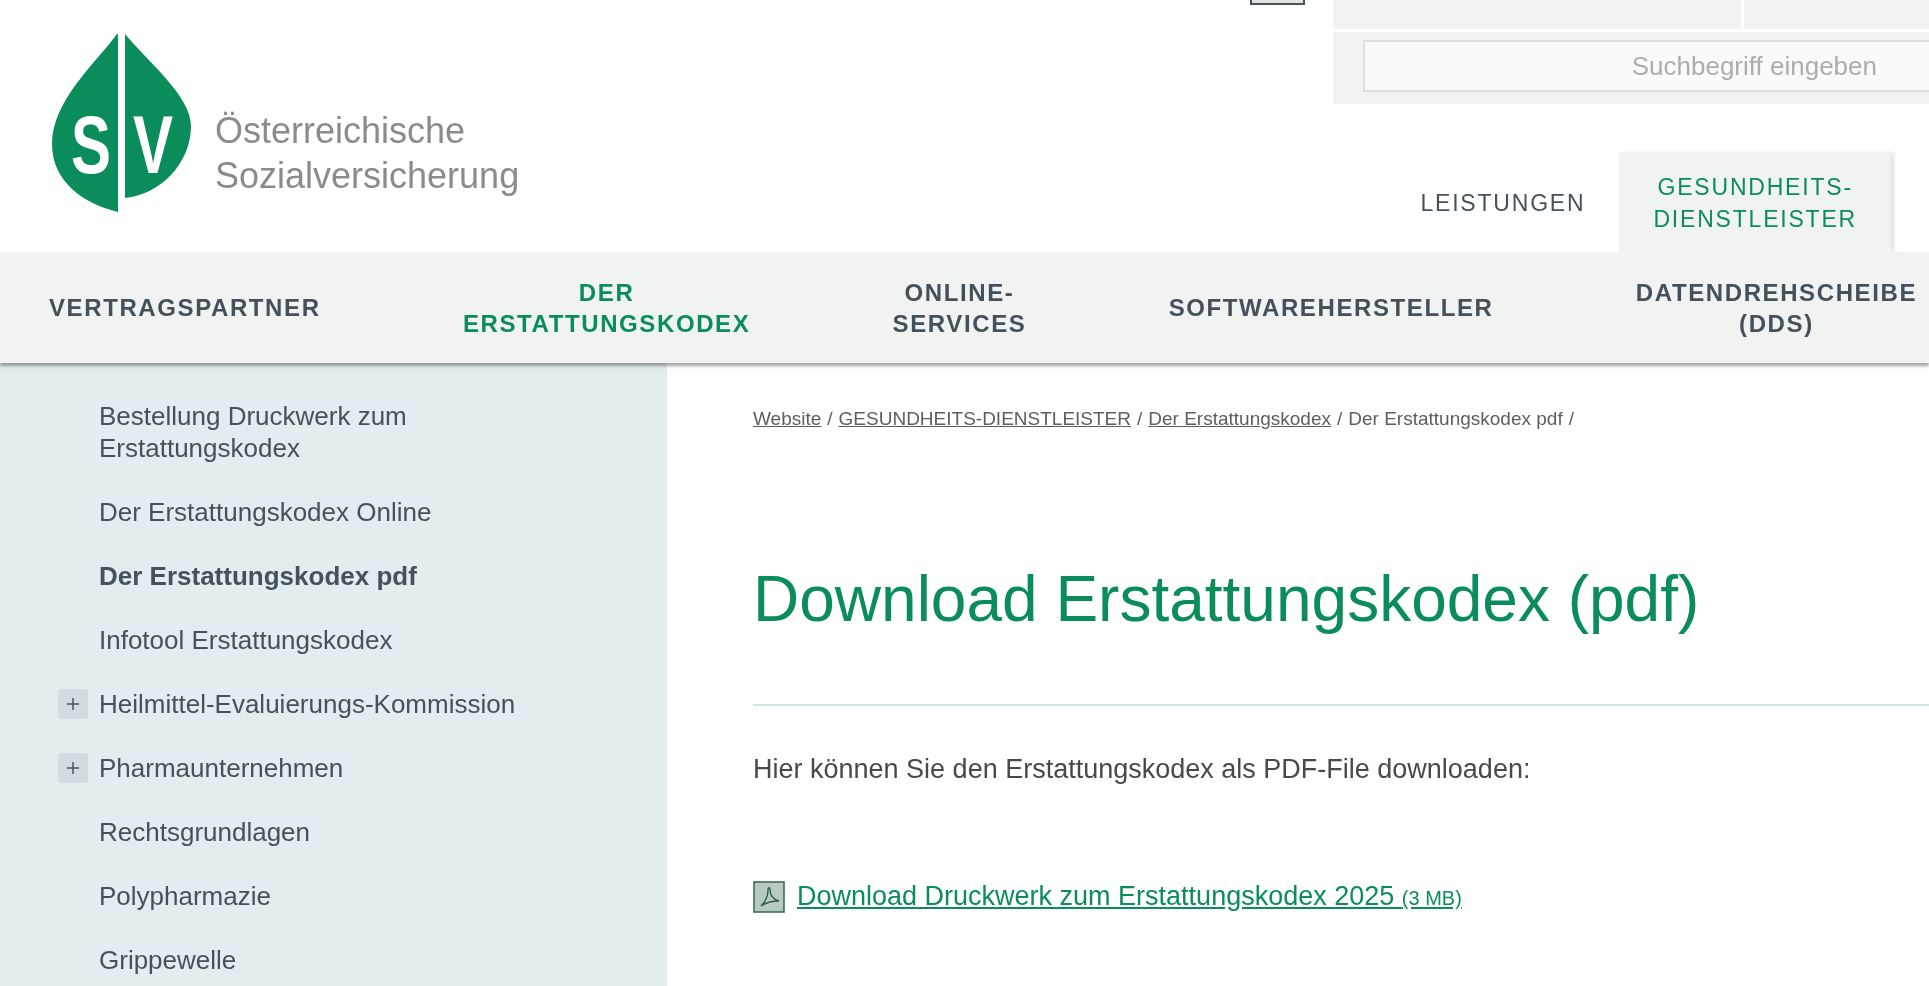 This screenshot has height=986, width=1929. I want to click on sidebar-link: Der Erstattungskodex Online, so click(265, 512).